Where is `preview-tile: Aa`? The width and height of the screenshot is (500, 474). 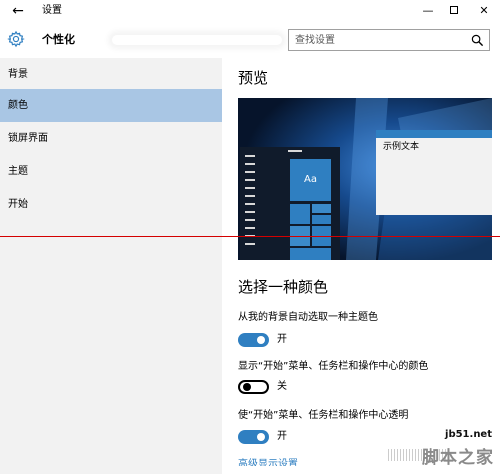 preview-tile: Aa is located at coordinates (310, 180).